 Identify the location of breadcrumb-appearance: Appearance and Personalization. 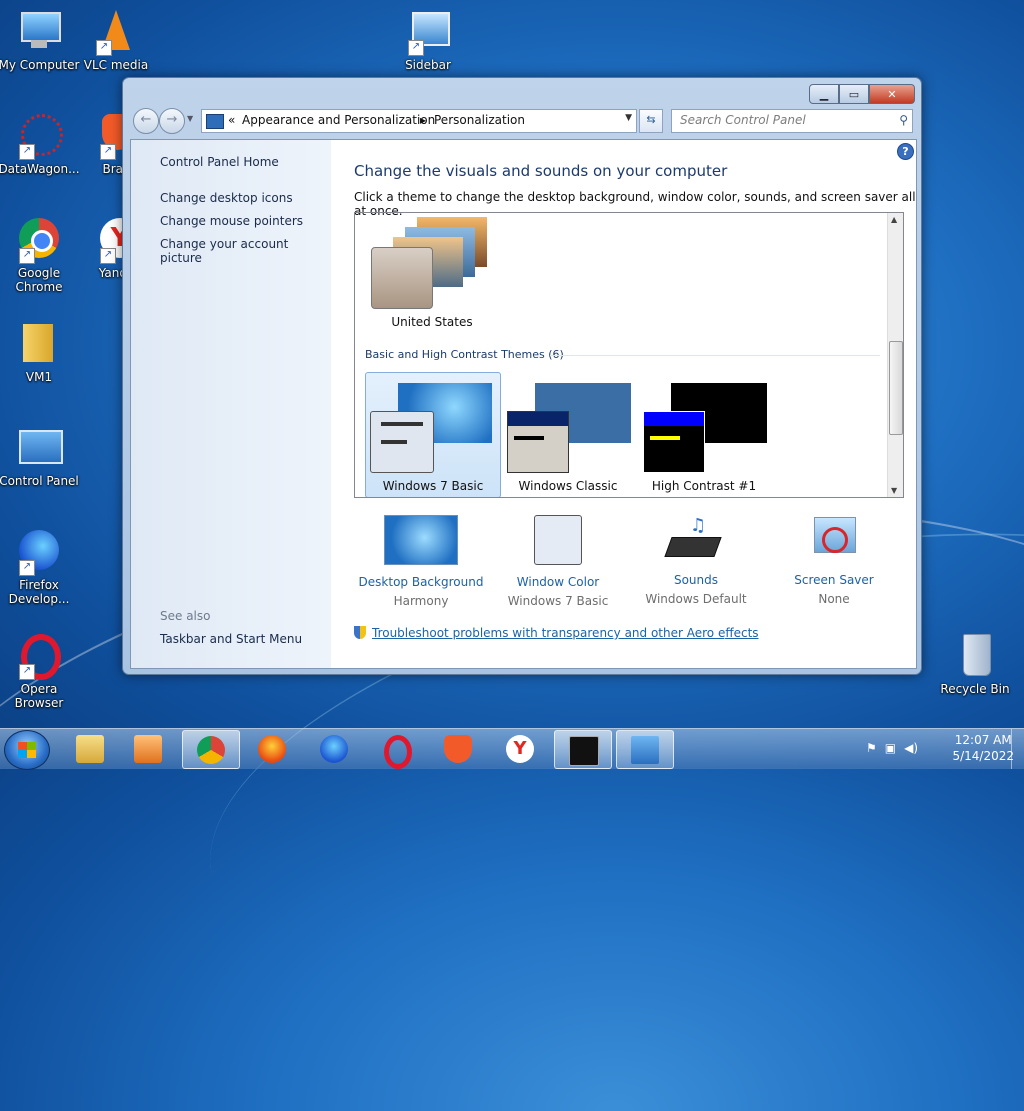
(338, 120).